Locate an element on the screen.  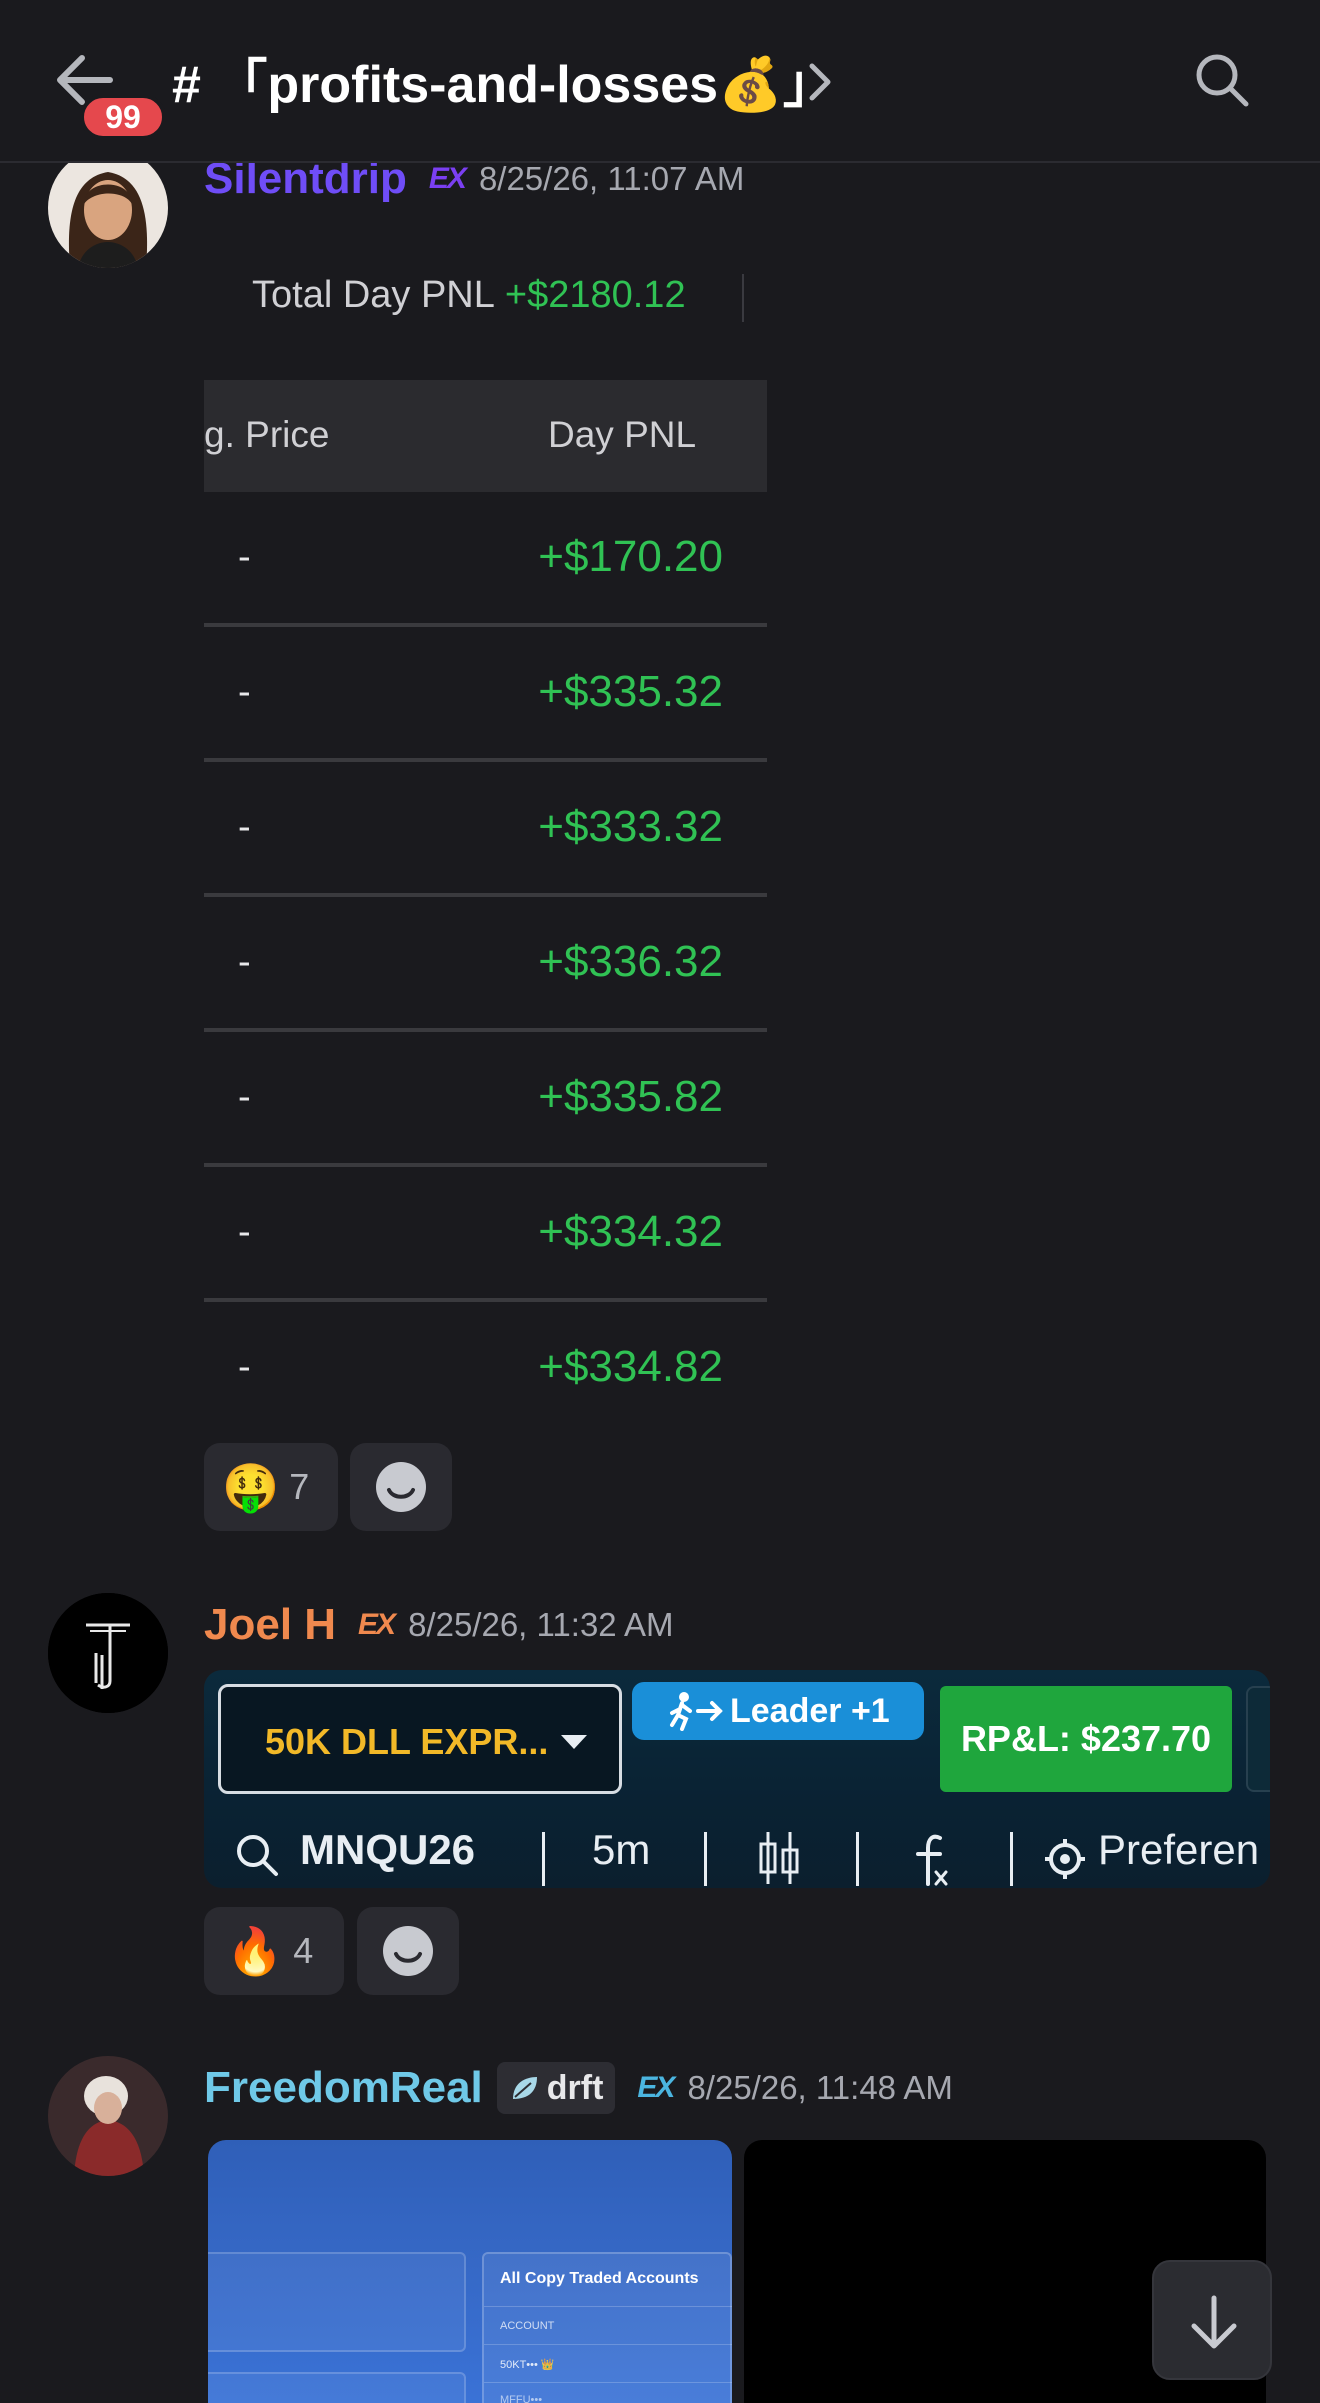
fire-icon: 🔥 is located at coordinates (255, 1950).